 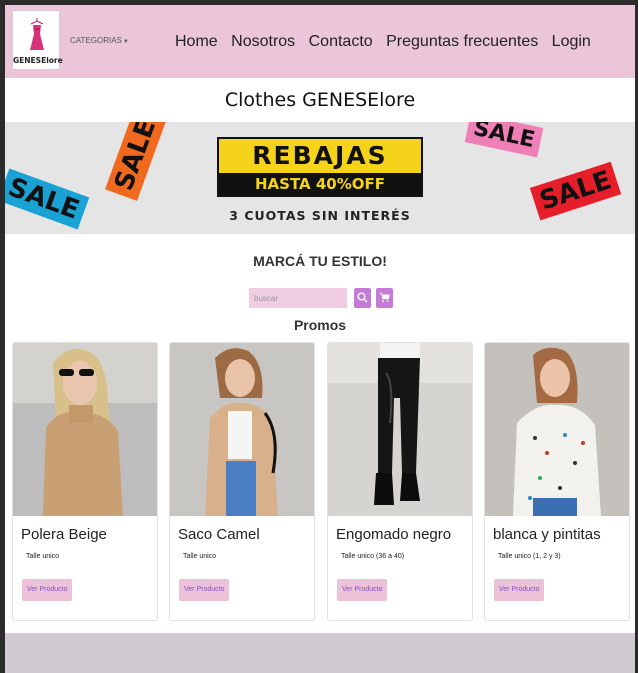 What do you see at coordinates (373, 556) in the screenshot?
I see `product-size: Talle unico (36 a 40)` at bounding box center [373, 556].